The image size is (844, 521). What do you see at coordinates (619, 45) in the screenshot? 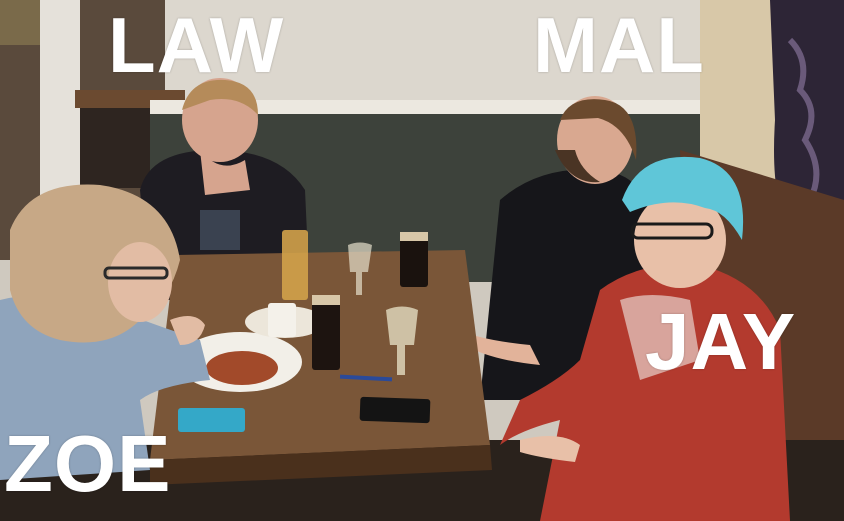
I see `label-mal: MAL` at bounding box center [619, 45].